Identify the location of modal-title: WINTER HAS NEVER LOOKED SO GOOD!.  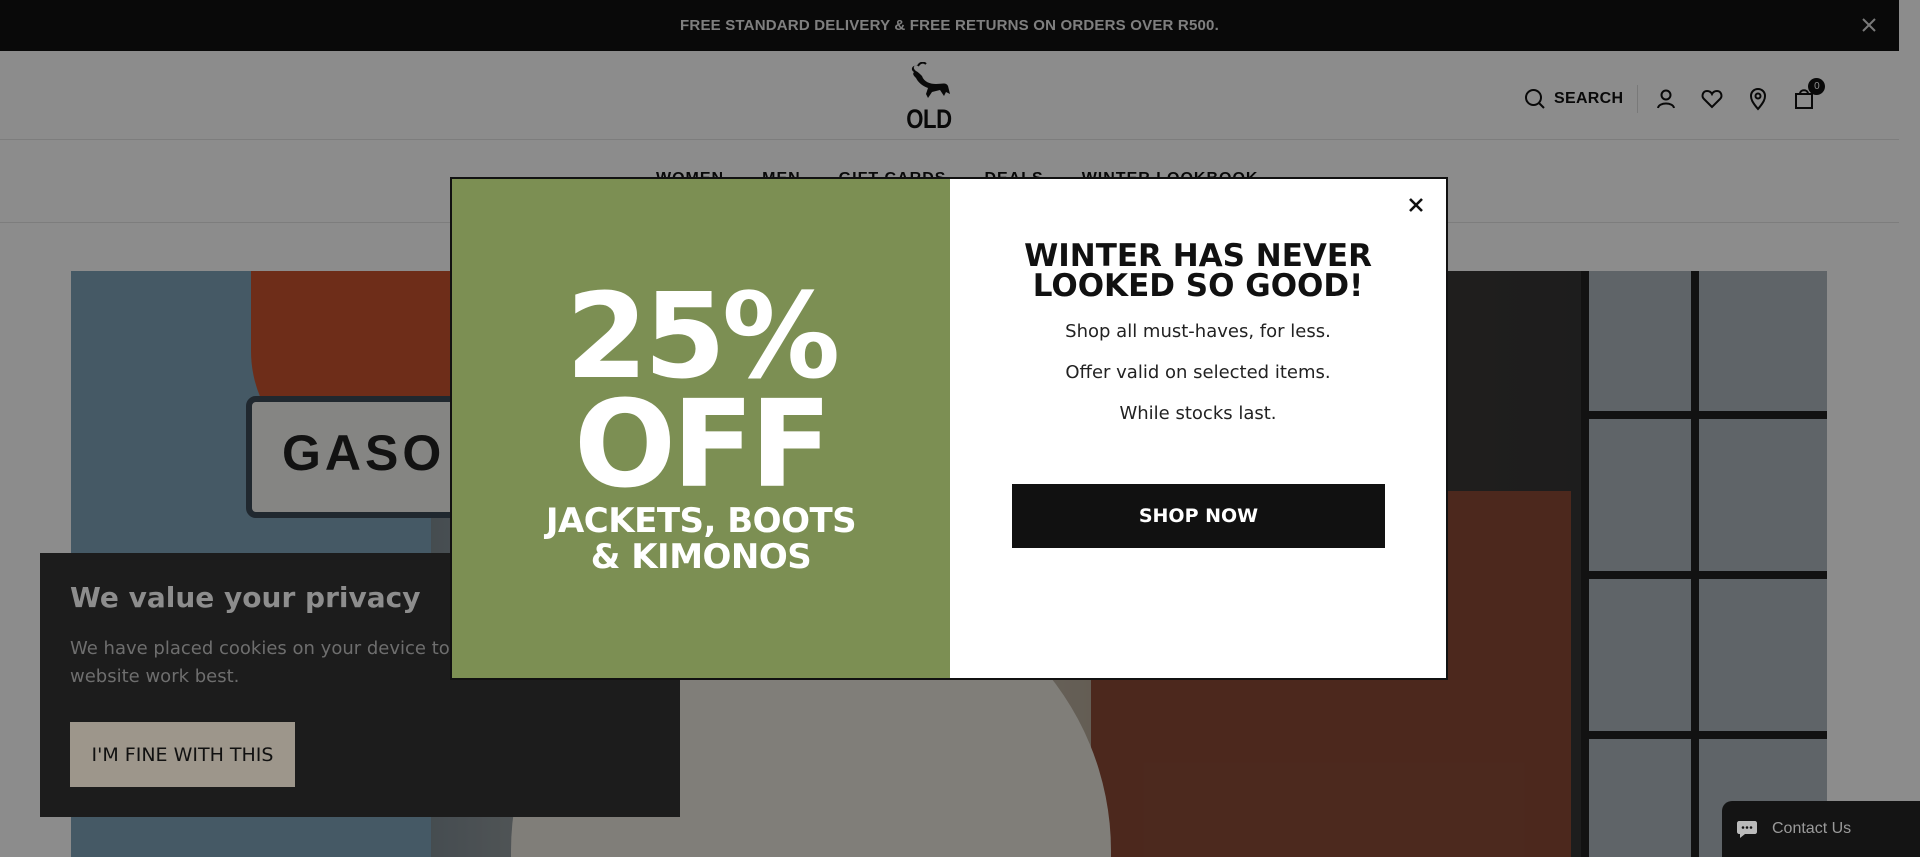
(1198, 271).